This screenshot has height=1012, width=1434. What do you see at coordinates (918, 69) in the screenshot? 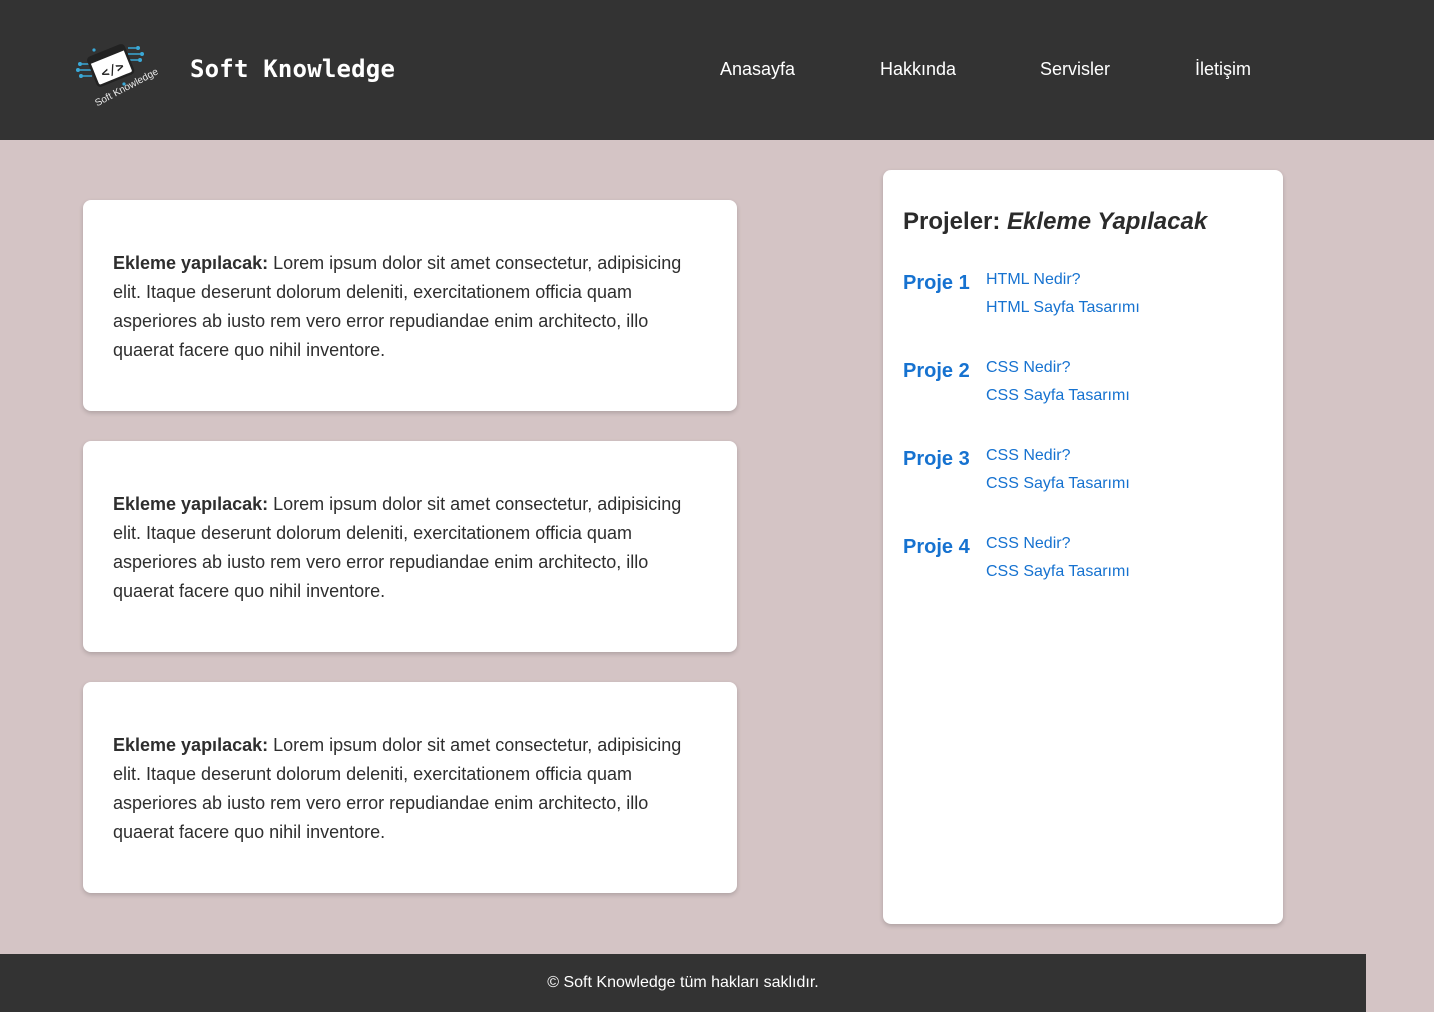
I see `nav-hakkinda: Hakkında` at bounding box center [918, 69].